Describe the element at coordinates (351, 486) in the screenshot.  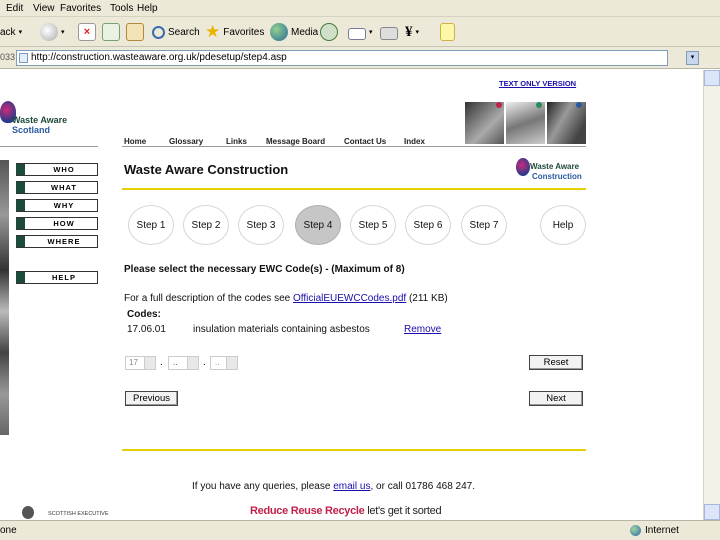
I see `email-link: email us` at that location.